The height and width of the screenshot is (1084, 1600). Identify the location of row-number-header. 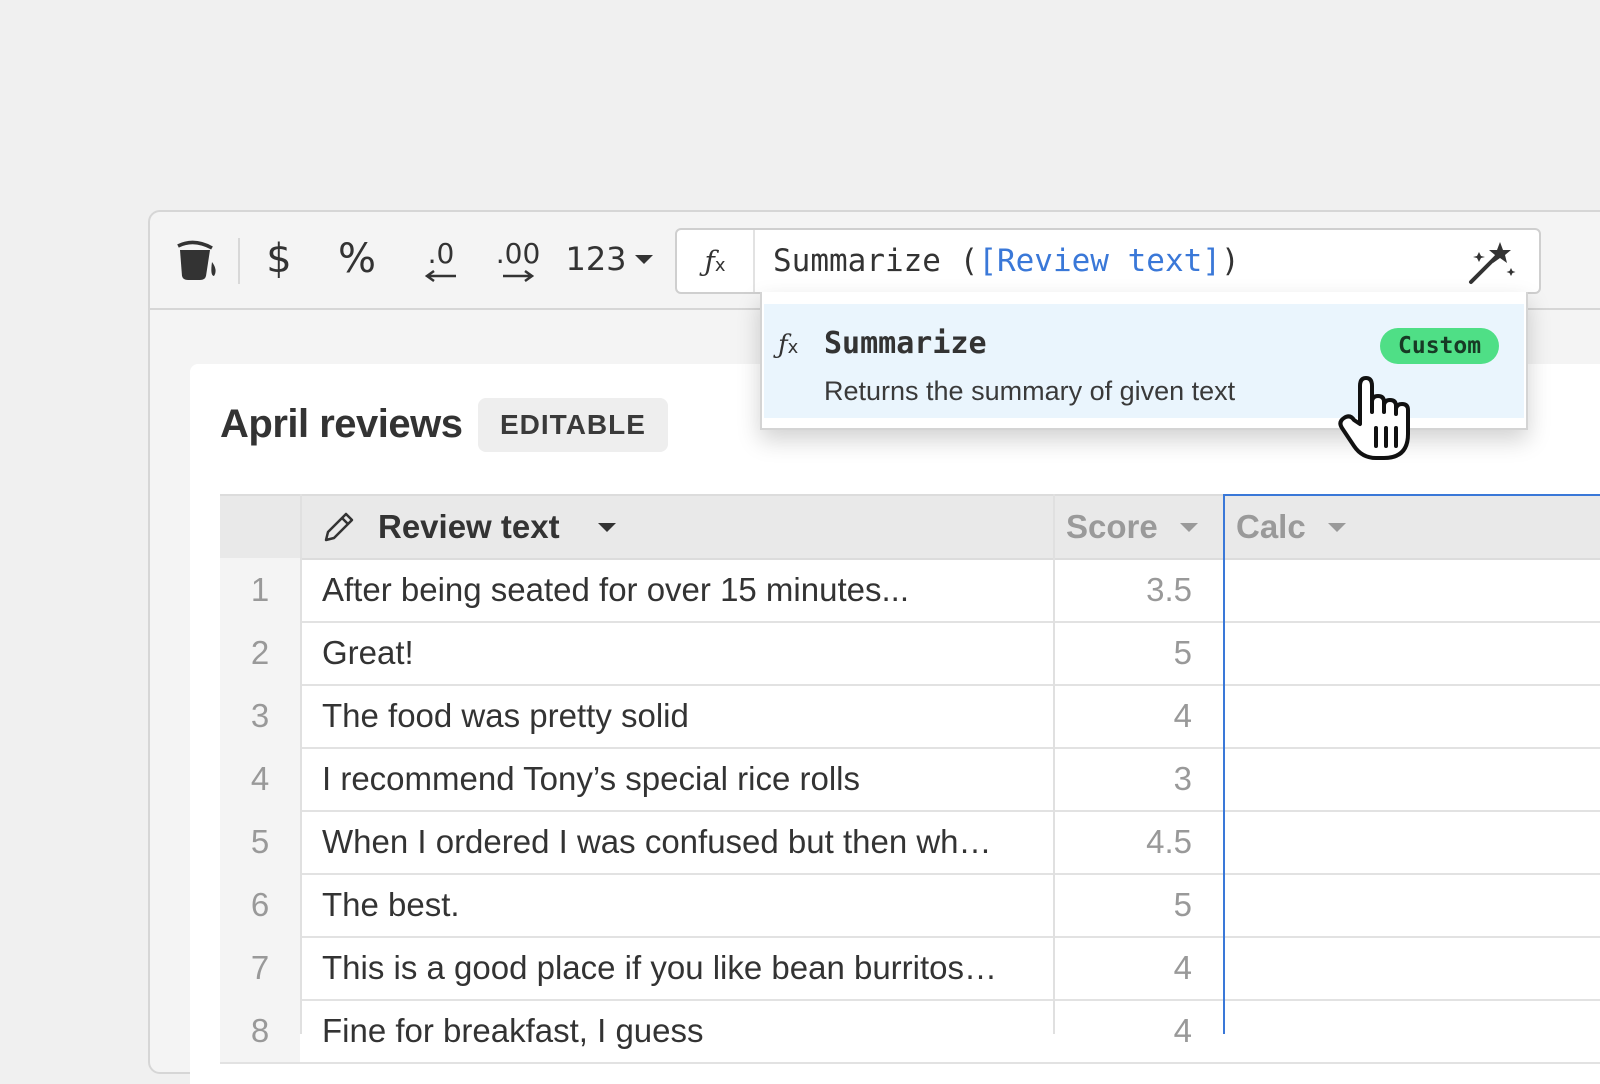
(260, 527).